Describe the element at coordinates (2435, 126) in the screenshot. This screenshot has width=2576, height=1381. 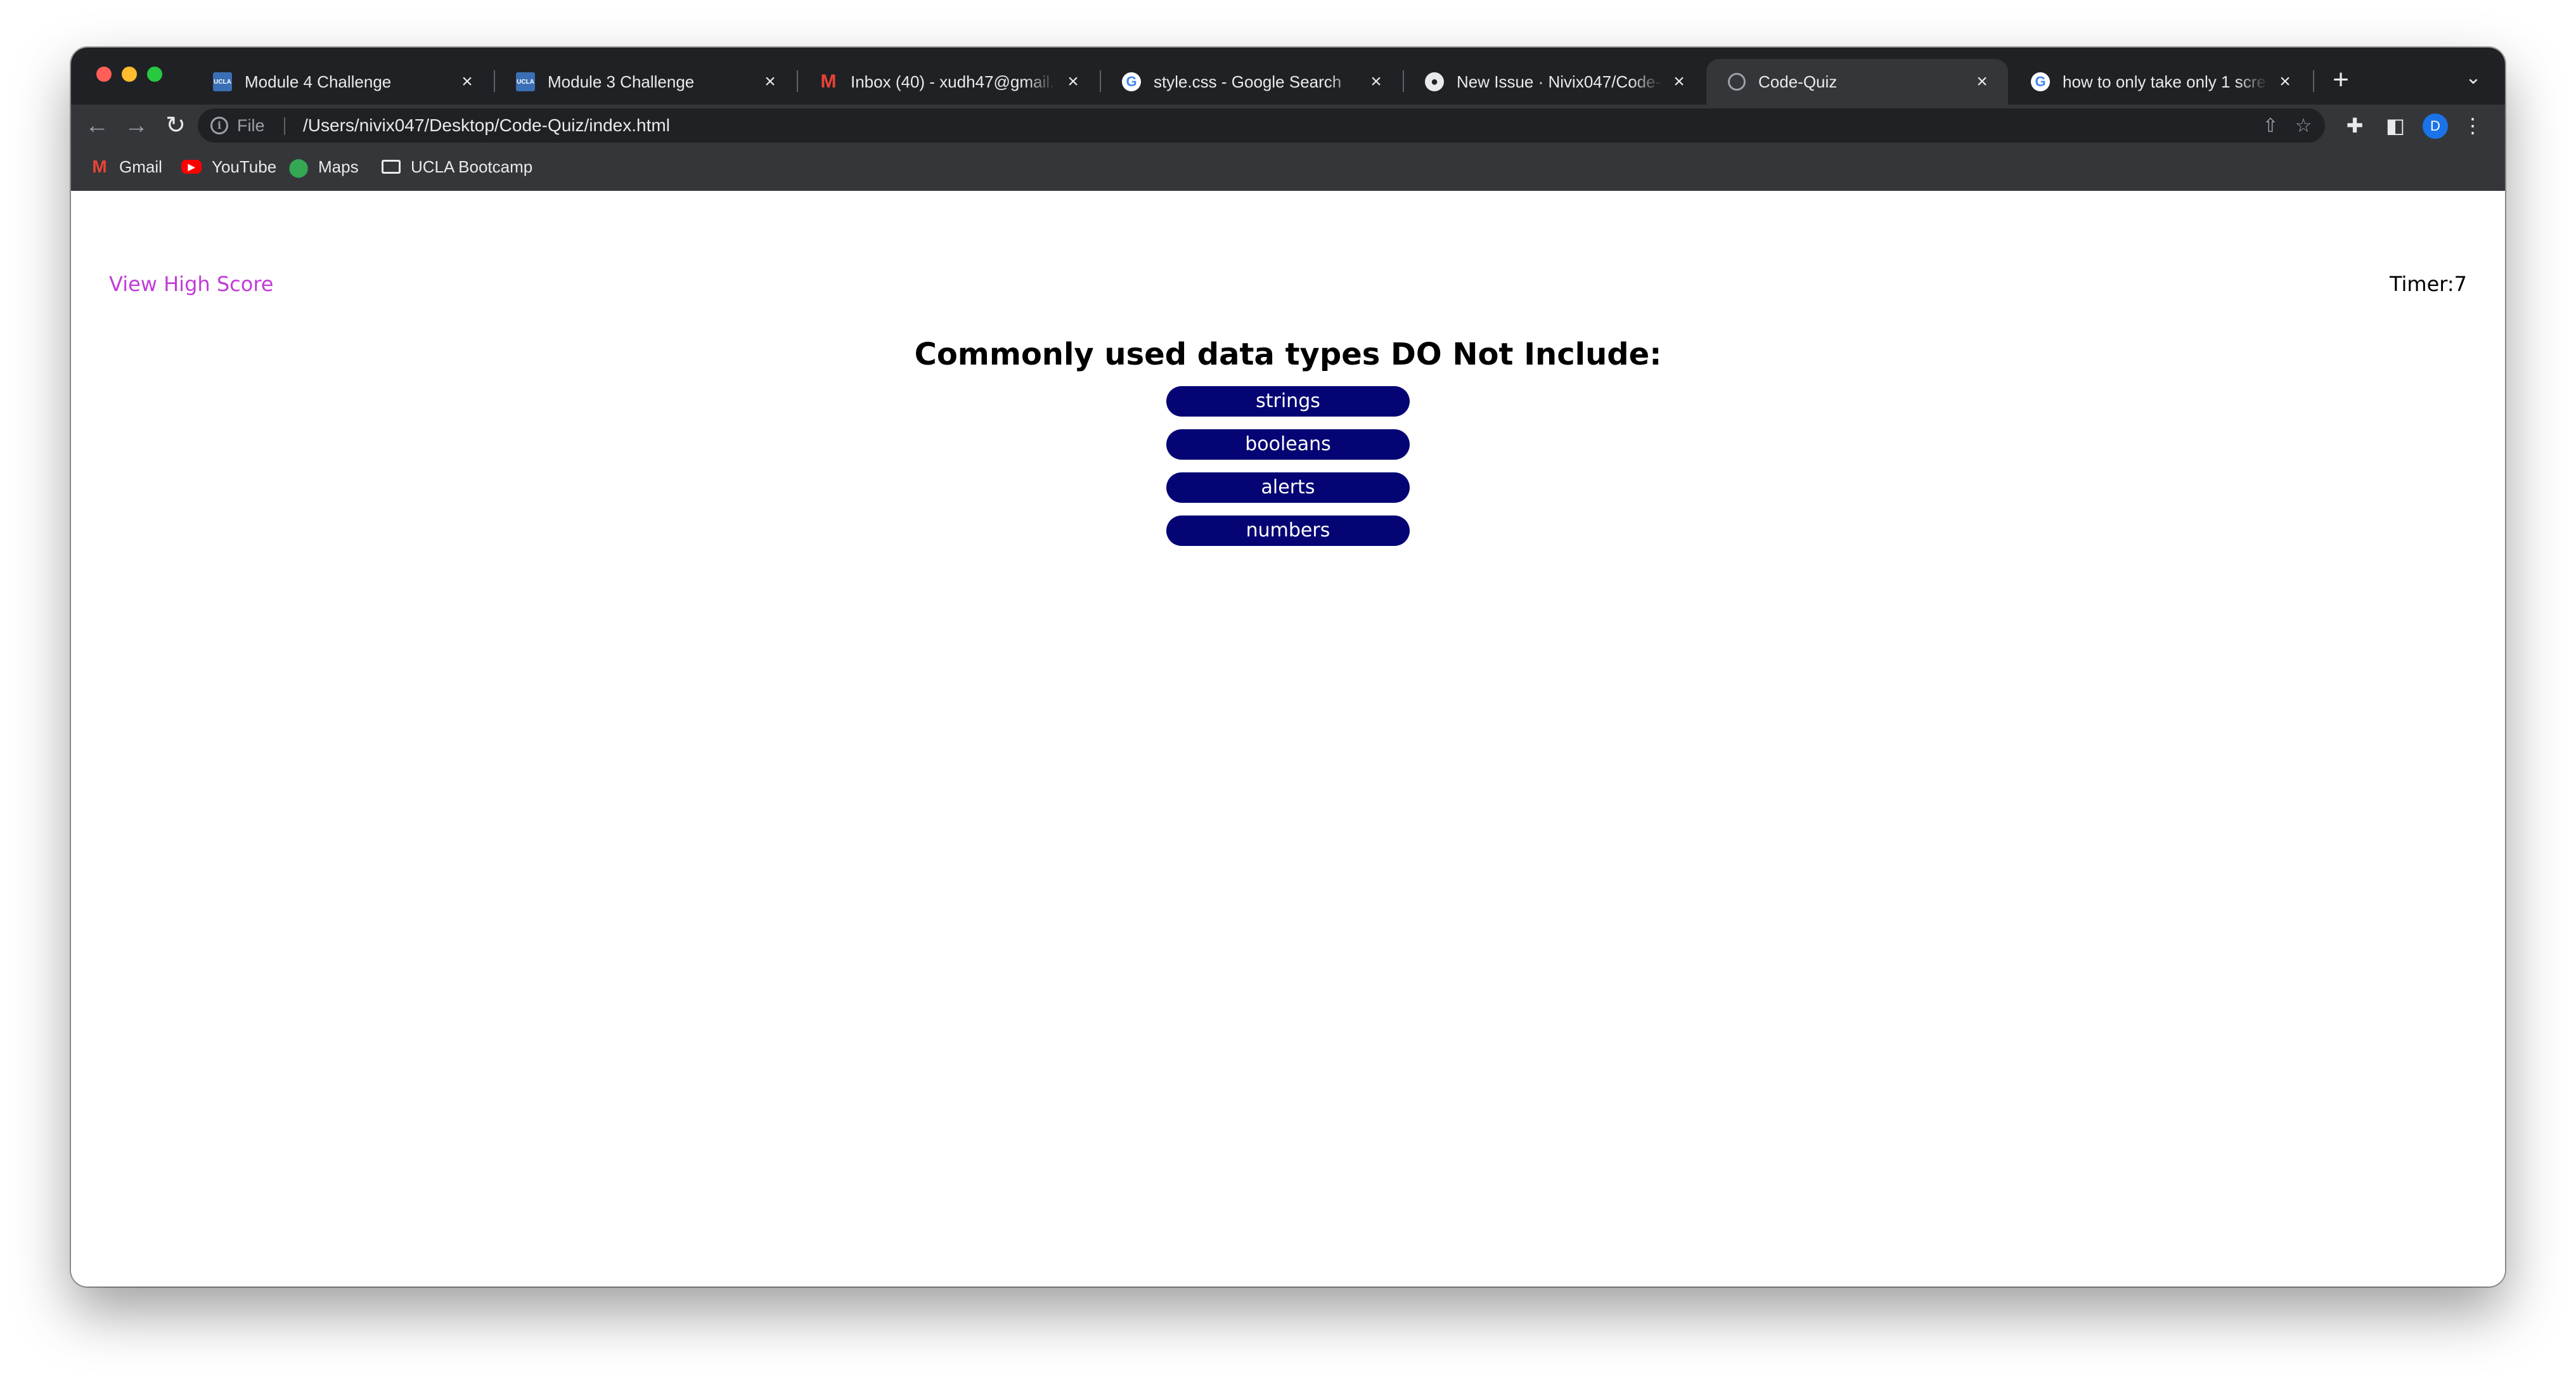
I see `profile-avatar: D` at that location.